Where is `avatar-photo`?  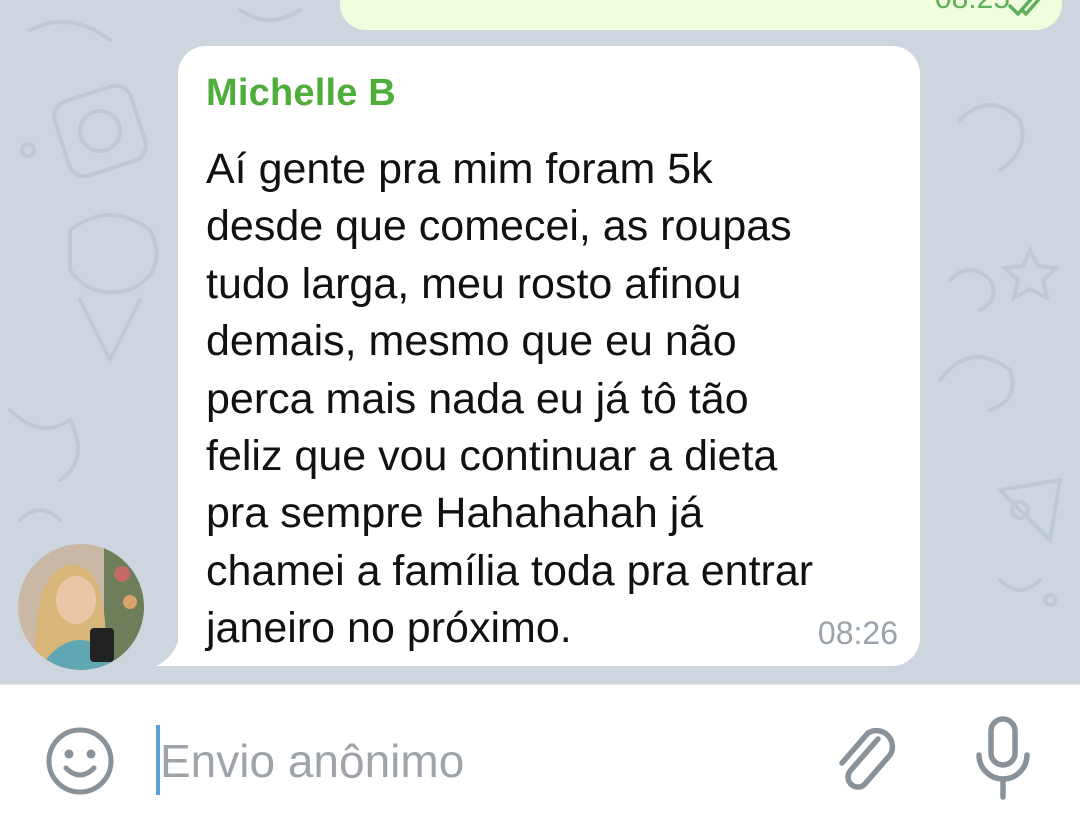
avatar-photo is located at coordinates (81, 607).